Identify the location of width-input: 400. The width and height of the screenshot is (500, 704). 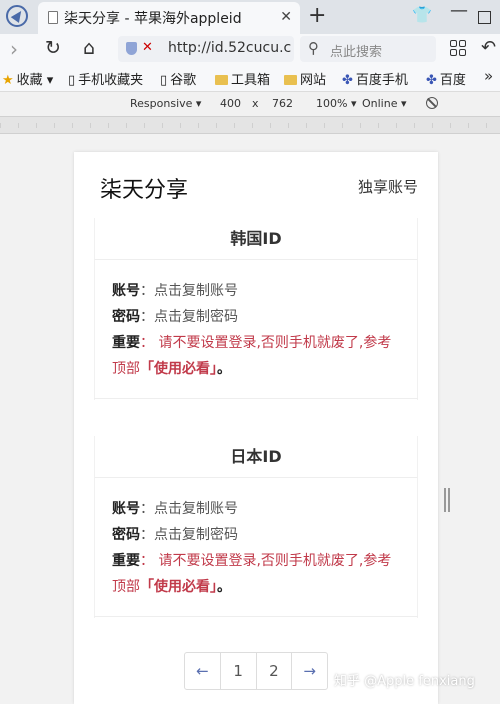
(230, 103).